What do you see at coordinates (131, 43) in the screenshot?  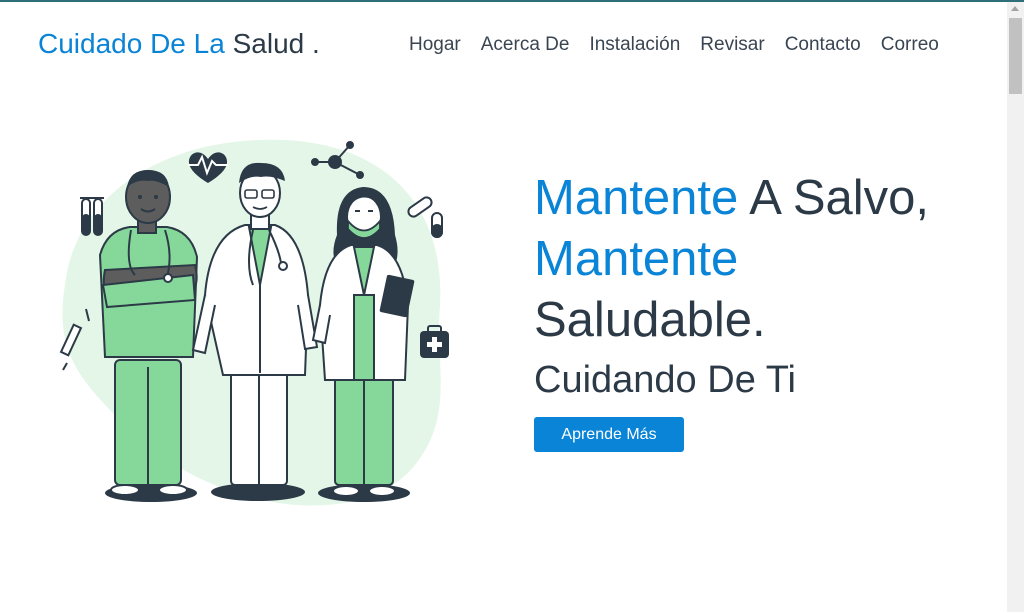 I see `logo-primary-text: Cuidado De La` at bounding box center [131, 43].